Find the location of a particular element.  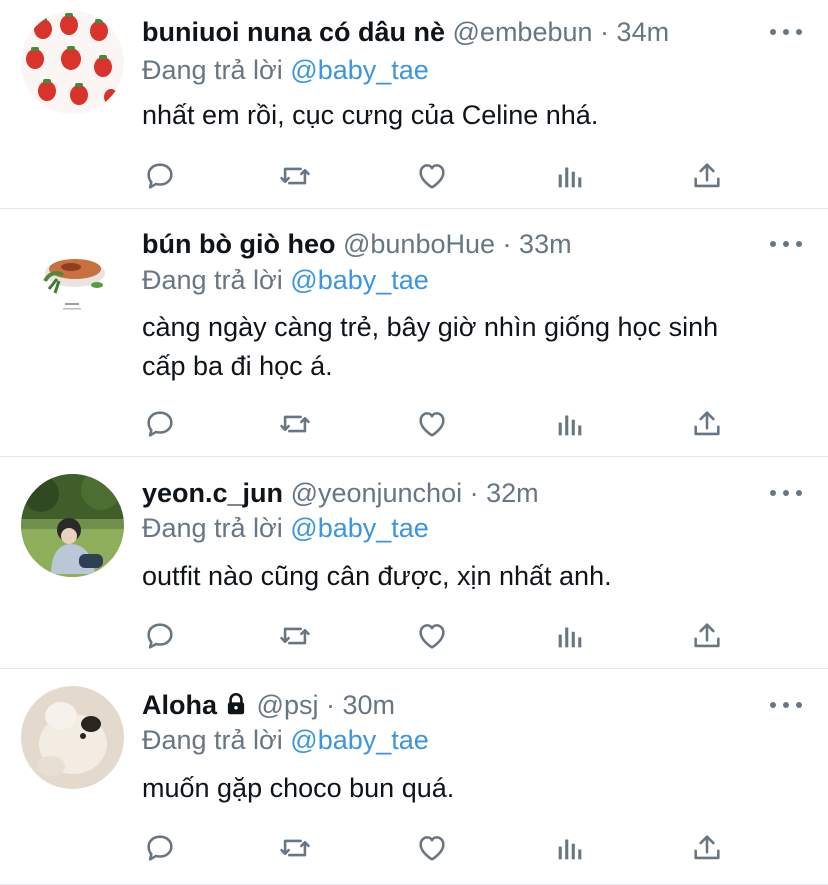

tweet-header: bún bò giò heo @bunboHue · 33m is located at coordinates (455, 244).